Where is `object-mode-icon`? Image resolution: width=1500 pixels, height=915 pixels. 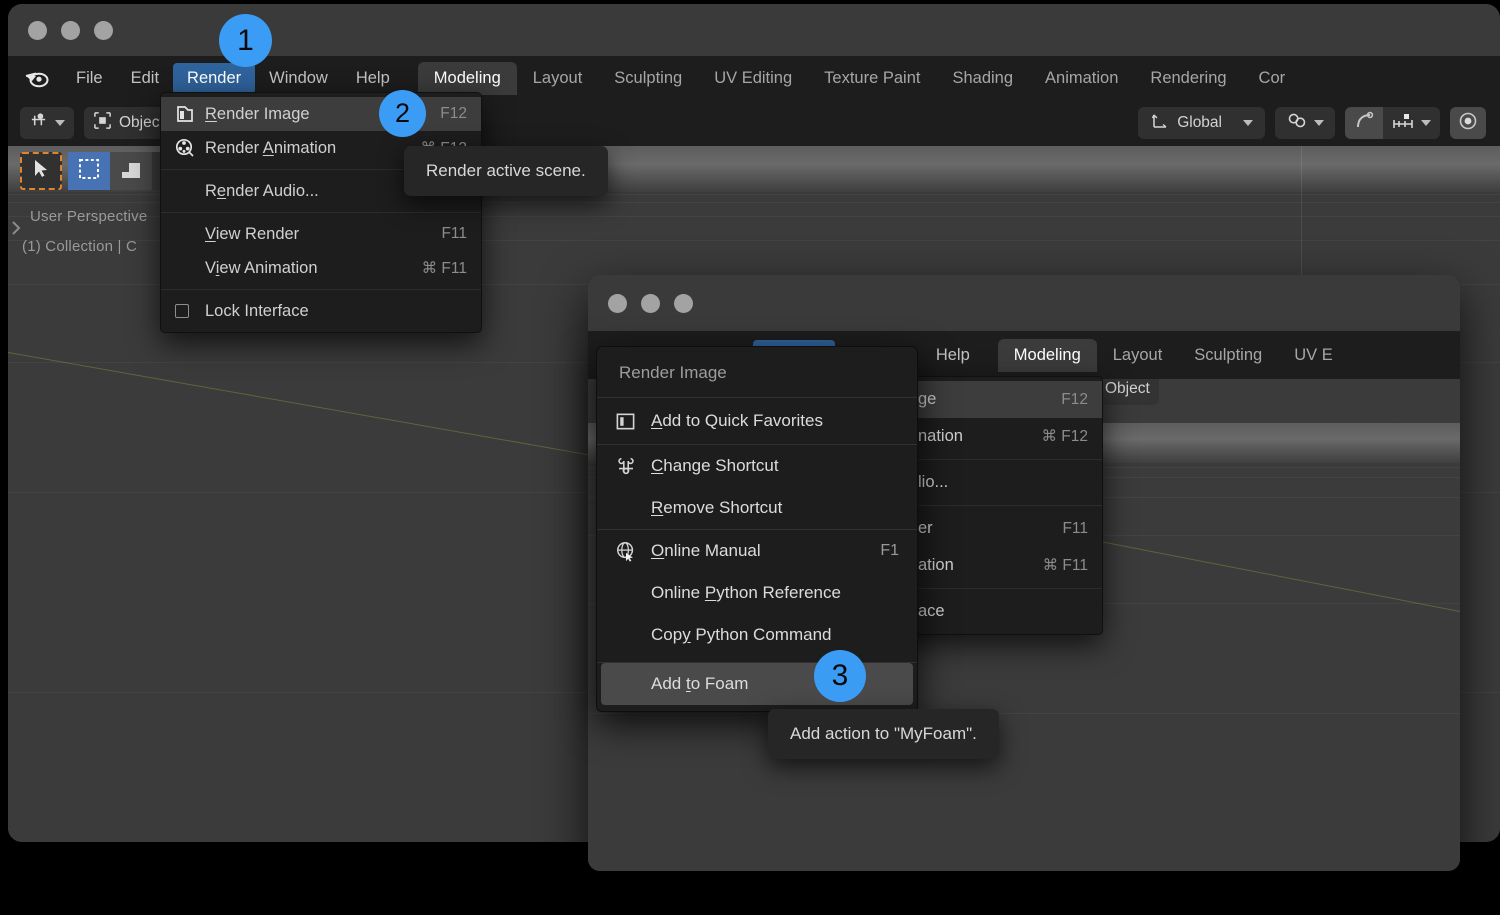
object-mode-icon is located at coordinates (102, 123).